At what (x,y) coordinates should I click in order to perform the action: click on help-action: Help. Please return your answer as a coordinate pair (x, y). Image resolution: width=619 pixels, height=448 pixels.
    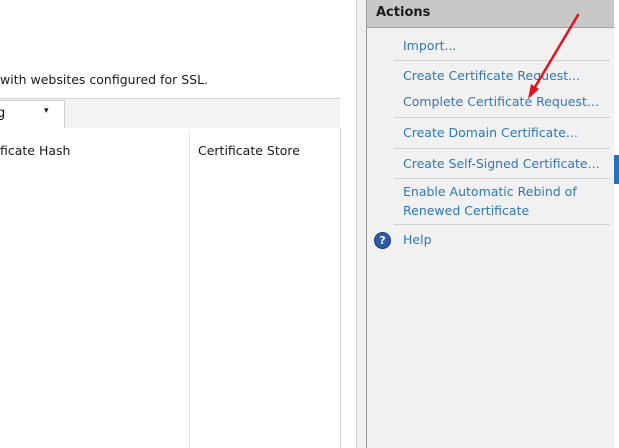
    Looking at the image, I should click on (417, 239).